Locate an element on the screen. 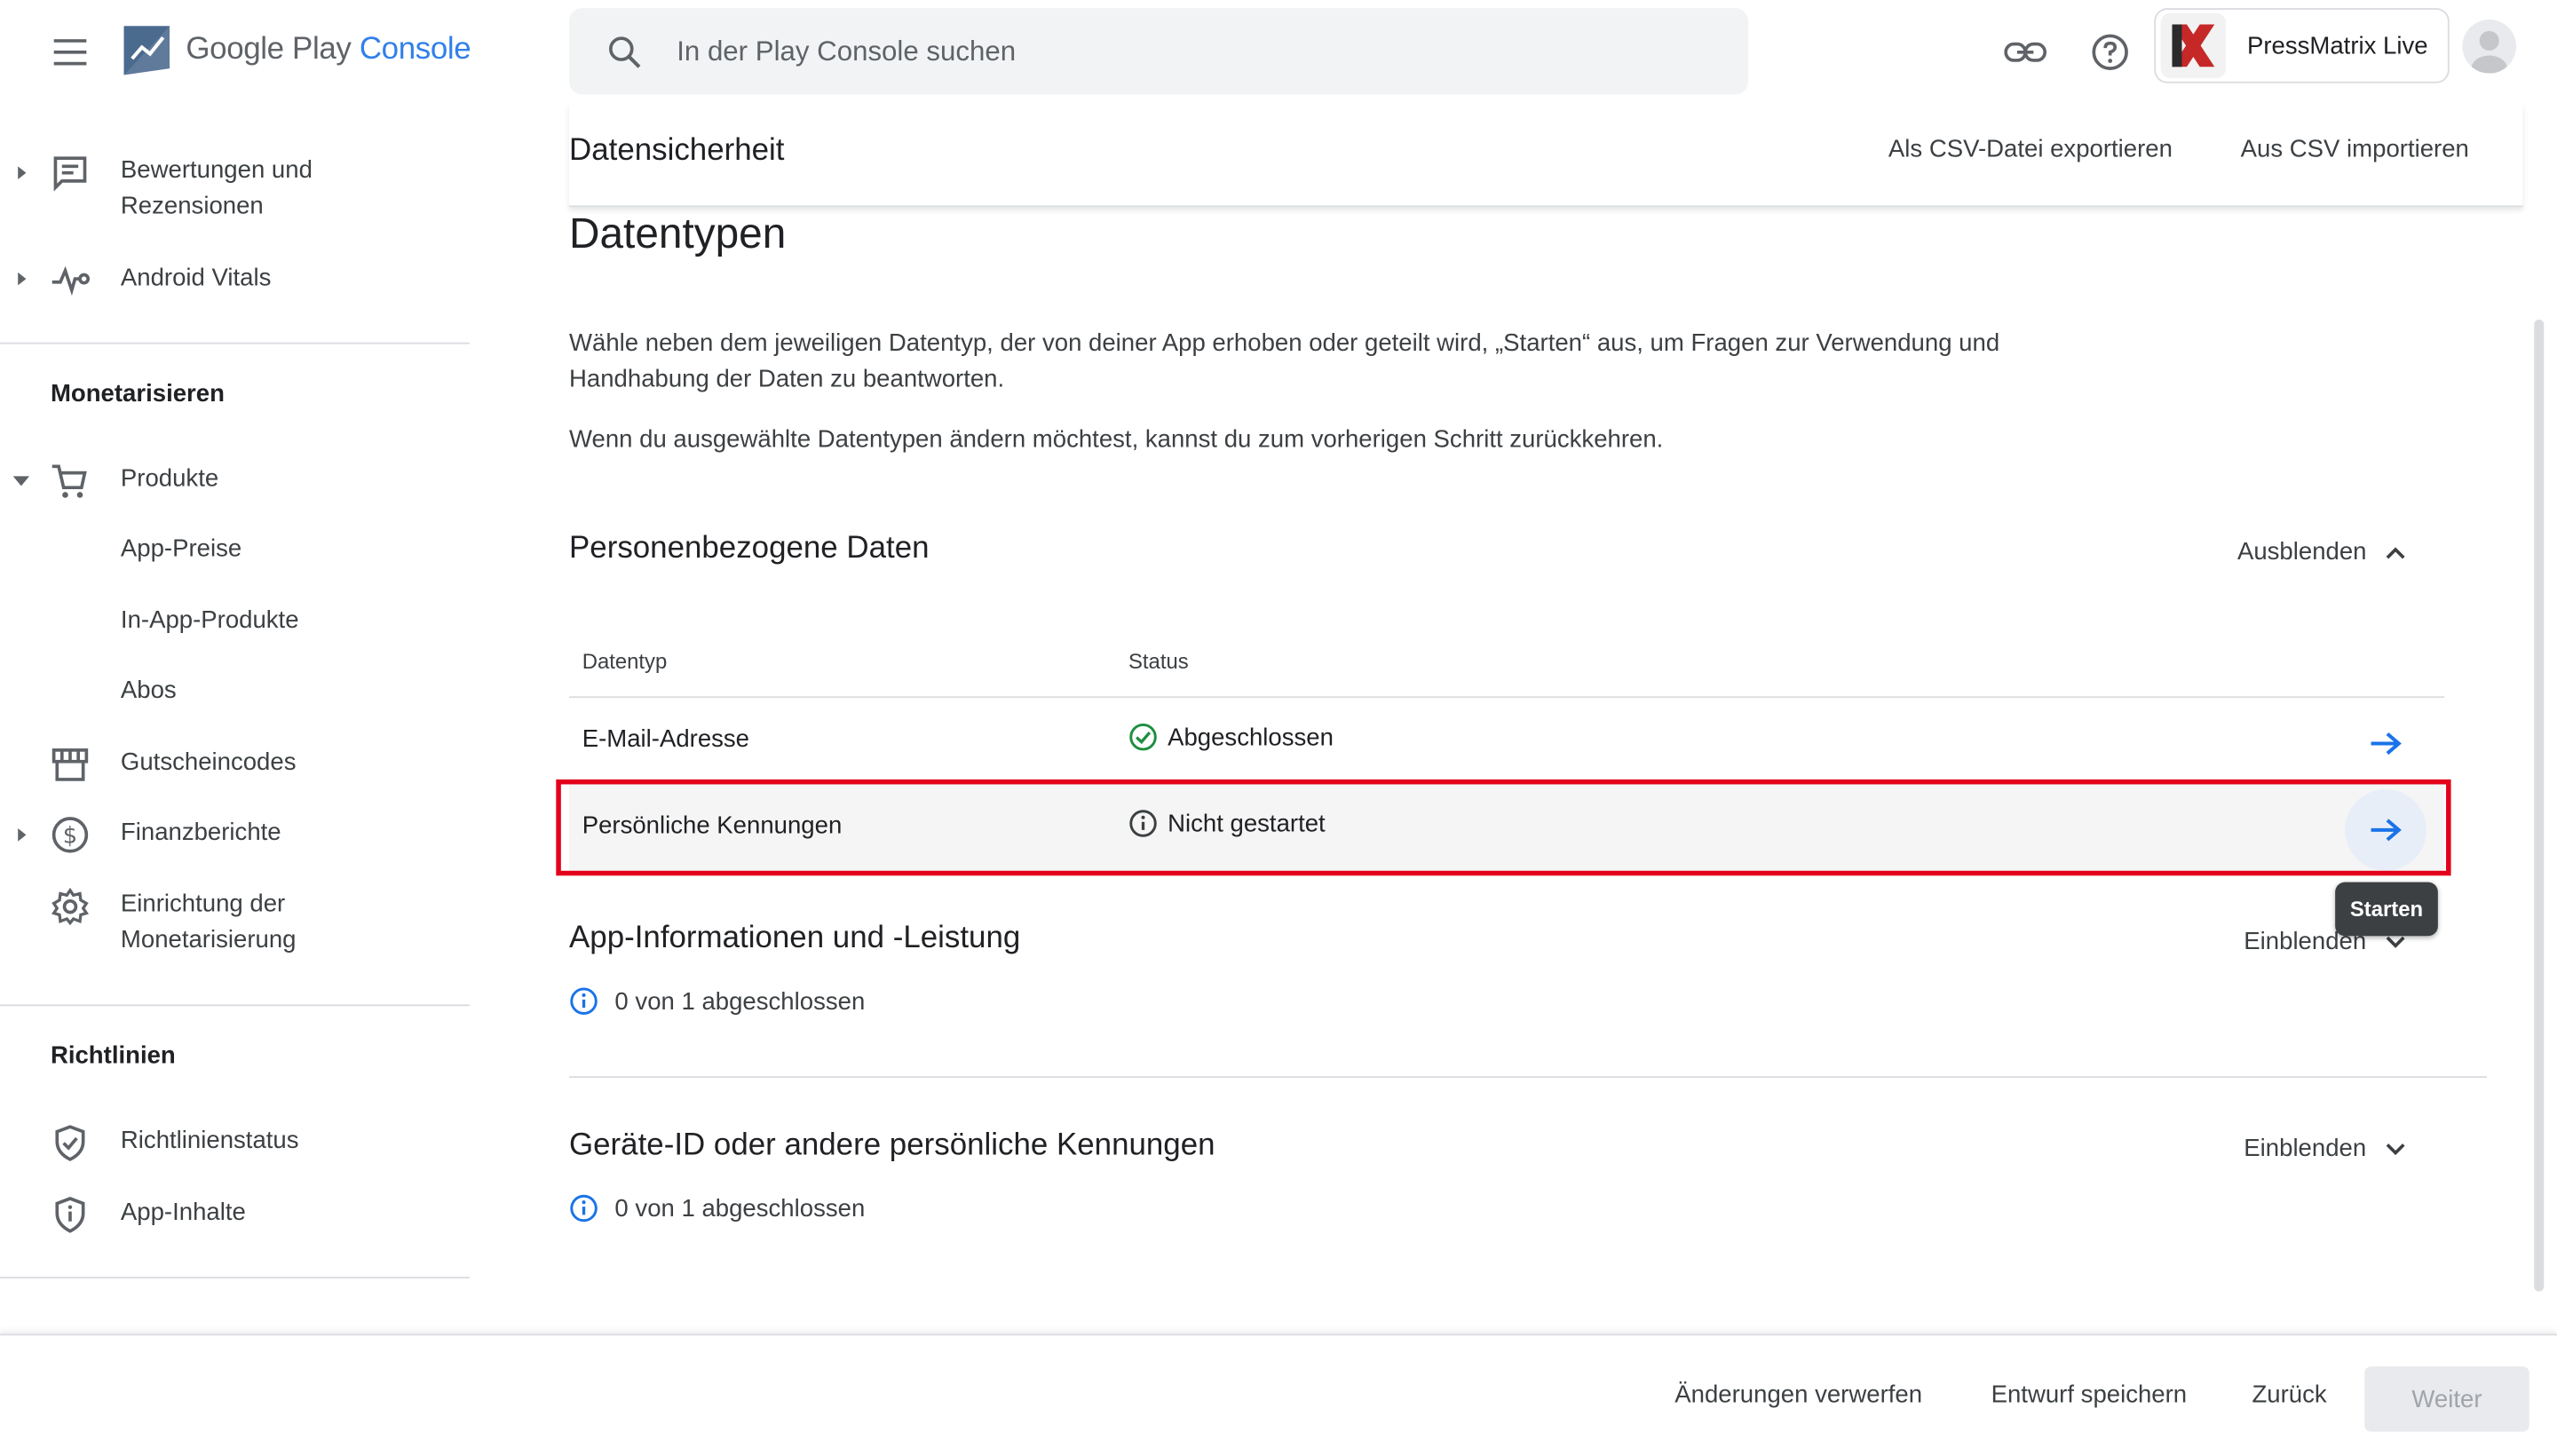 The height and width of the screenshot is (1456, 2557). expand-toggle: Einblenden is located at coordinates (2326, 1149).